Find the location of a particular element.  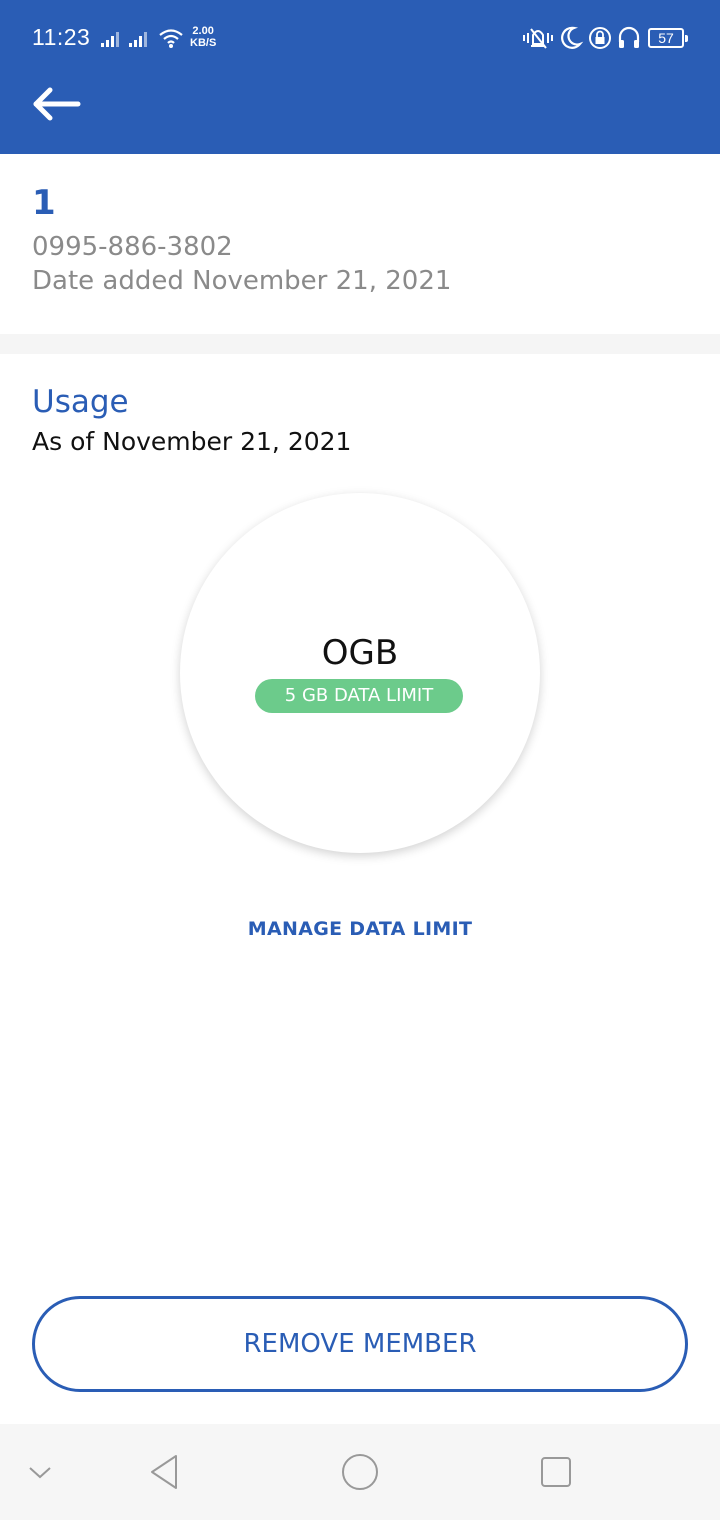

headphones-icon is located at coordinates (629, 37).